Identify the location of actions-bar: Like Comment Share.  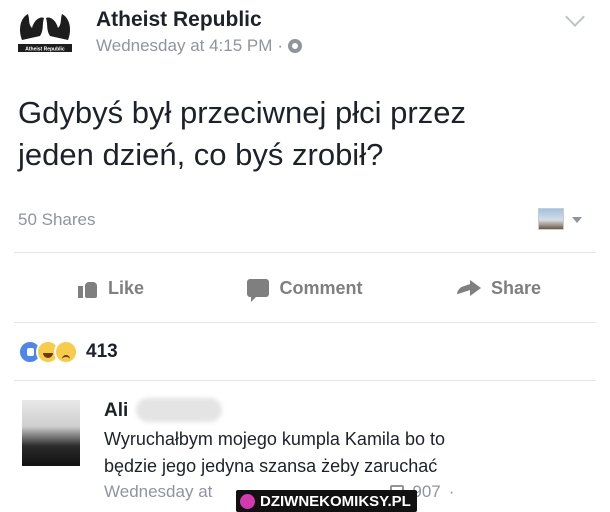
(305, 288).